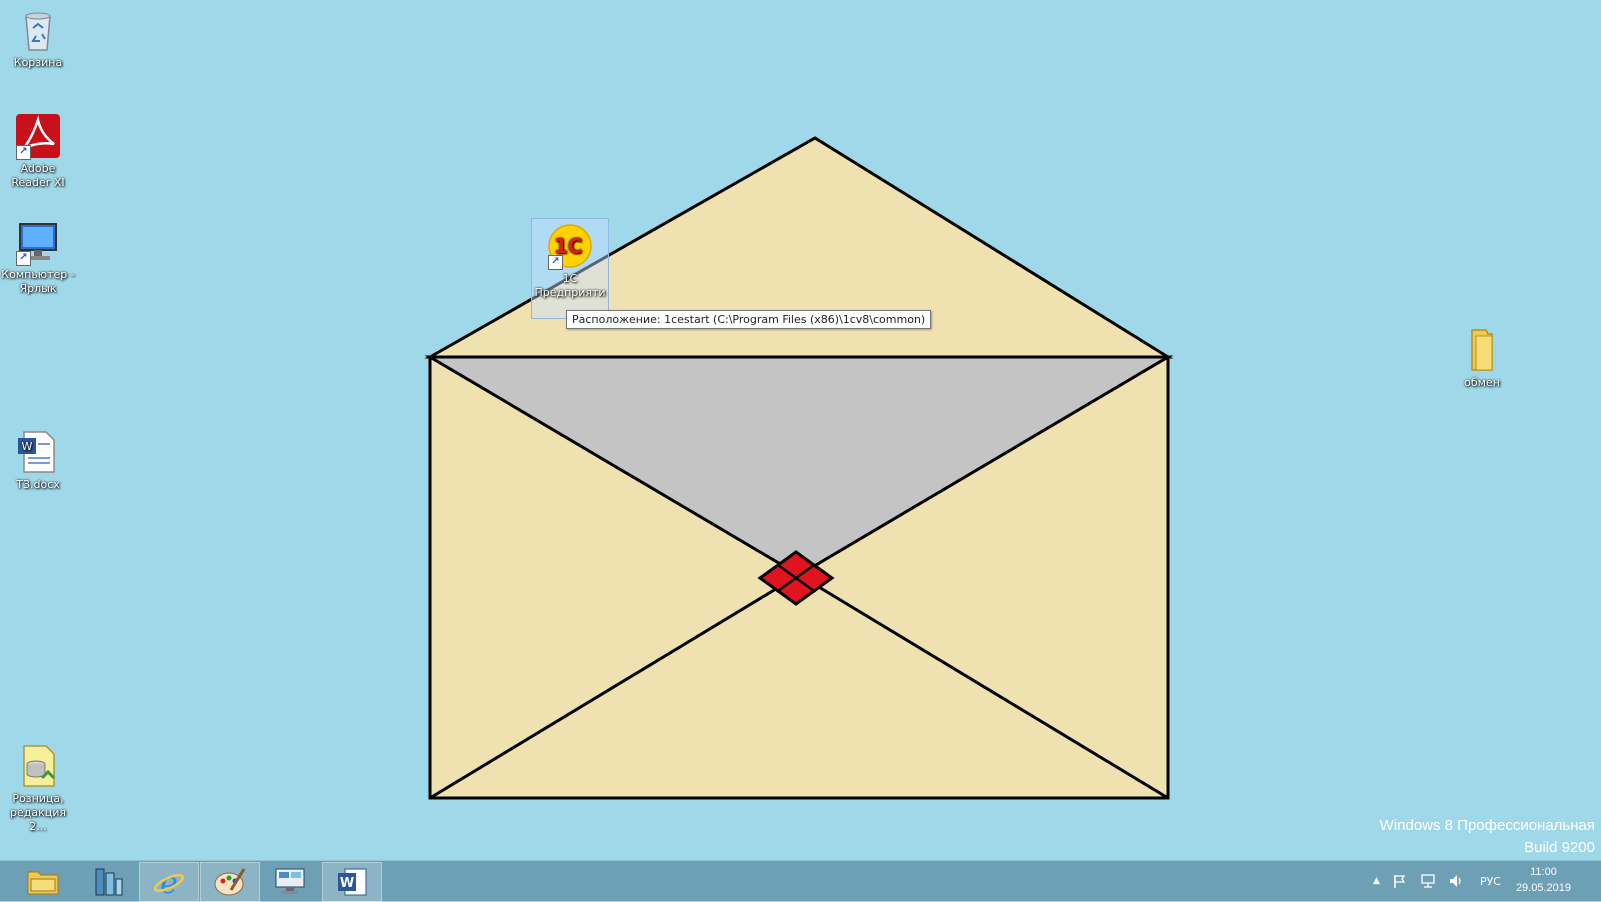 The image size is (1601, 902). What do you see at coordinates (570, 285) in the screenshot?
I see `1c-enterprise-label: 1С Предприяти` at bounding box center [570, 285].